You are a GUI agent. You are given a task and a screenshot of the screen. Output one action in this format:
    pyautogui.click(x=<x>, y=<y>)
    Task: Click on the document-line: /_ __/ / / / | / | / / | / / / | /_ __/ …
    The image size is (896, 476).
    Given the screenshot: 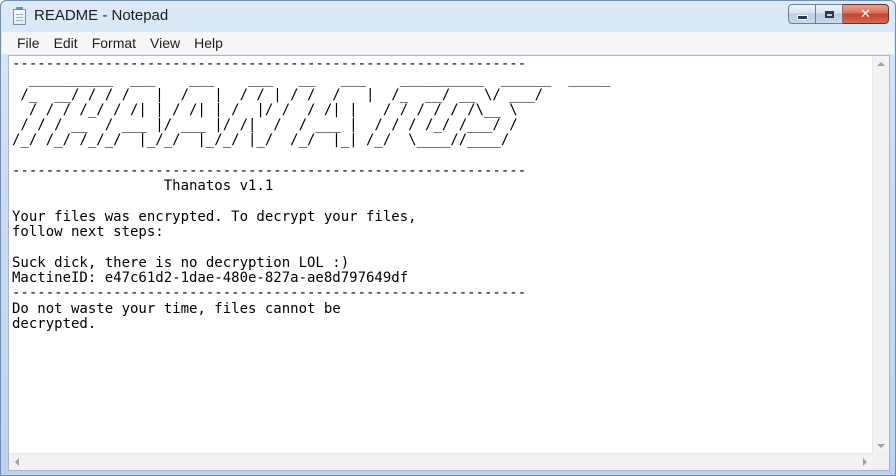 What is the action you would take?
    pyautogui.click(x=282, y=94)
    